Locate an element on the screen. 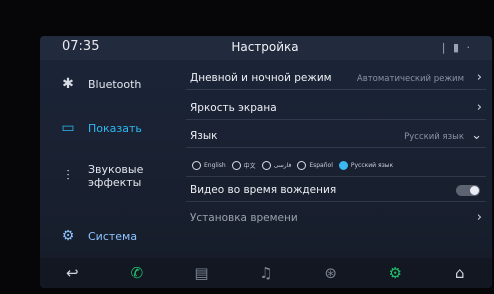  language-label: Язык is located at coordinates (204, 136).